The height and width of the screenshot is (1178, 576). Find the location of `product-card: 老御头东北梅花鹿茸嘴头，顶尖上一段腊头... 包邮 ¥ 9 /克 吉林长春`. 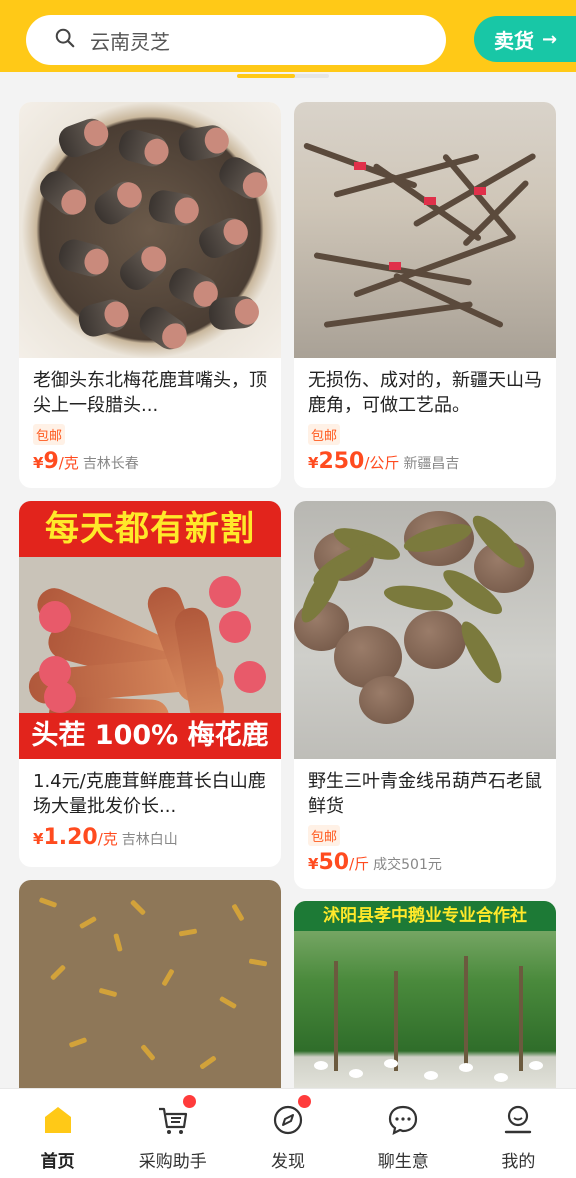

product-card: 老御头东北梅花鹿茸嘴头，顶尖上一段腊头... 包邮 ¥ 9 /克 吉林长春 is located at coordinates (150, 295).